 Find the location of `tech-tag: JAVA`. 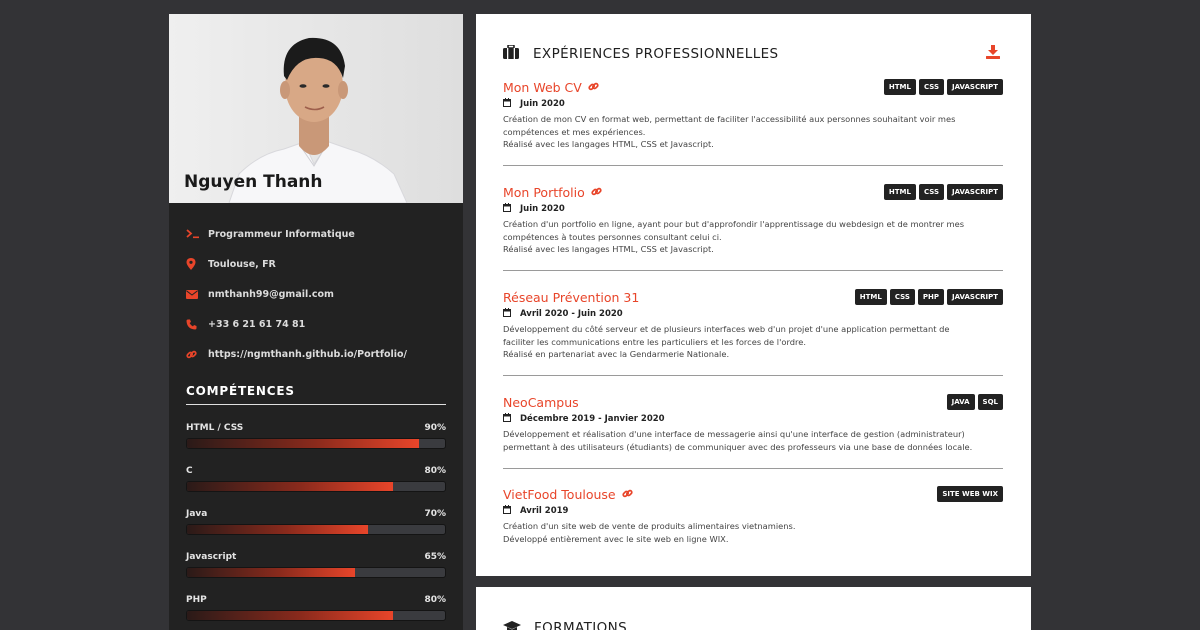

tech-tag: JAVA is located at coordinates (960, 402).